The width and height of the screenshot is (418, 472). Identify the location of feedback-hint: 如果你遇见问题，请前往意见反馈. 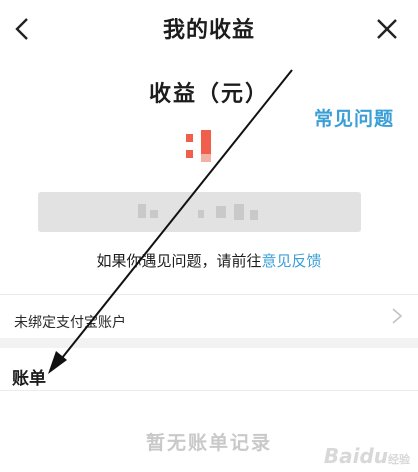
(209, 260).